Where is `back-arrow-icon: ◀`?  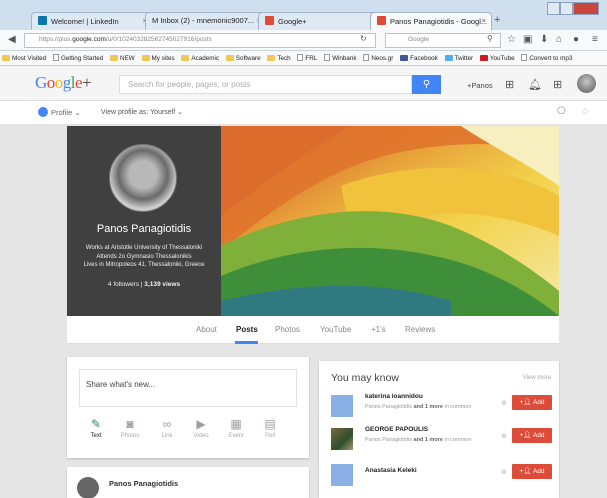 back-arrow-icon: ◀ is located at coordinates (12, 39).